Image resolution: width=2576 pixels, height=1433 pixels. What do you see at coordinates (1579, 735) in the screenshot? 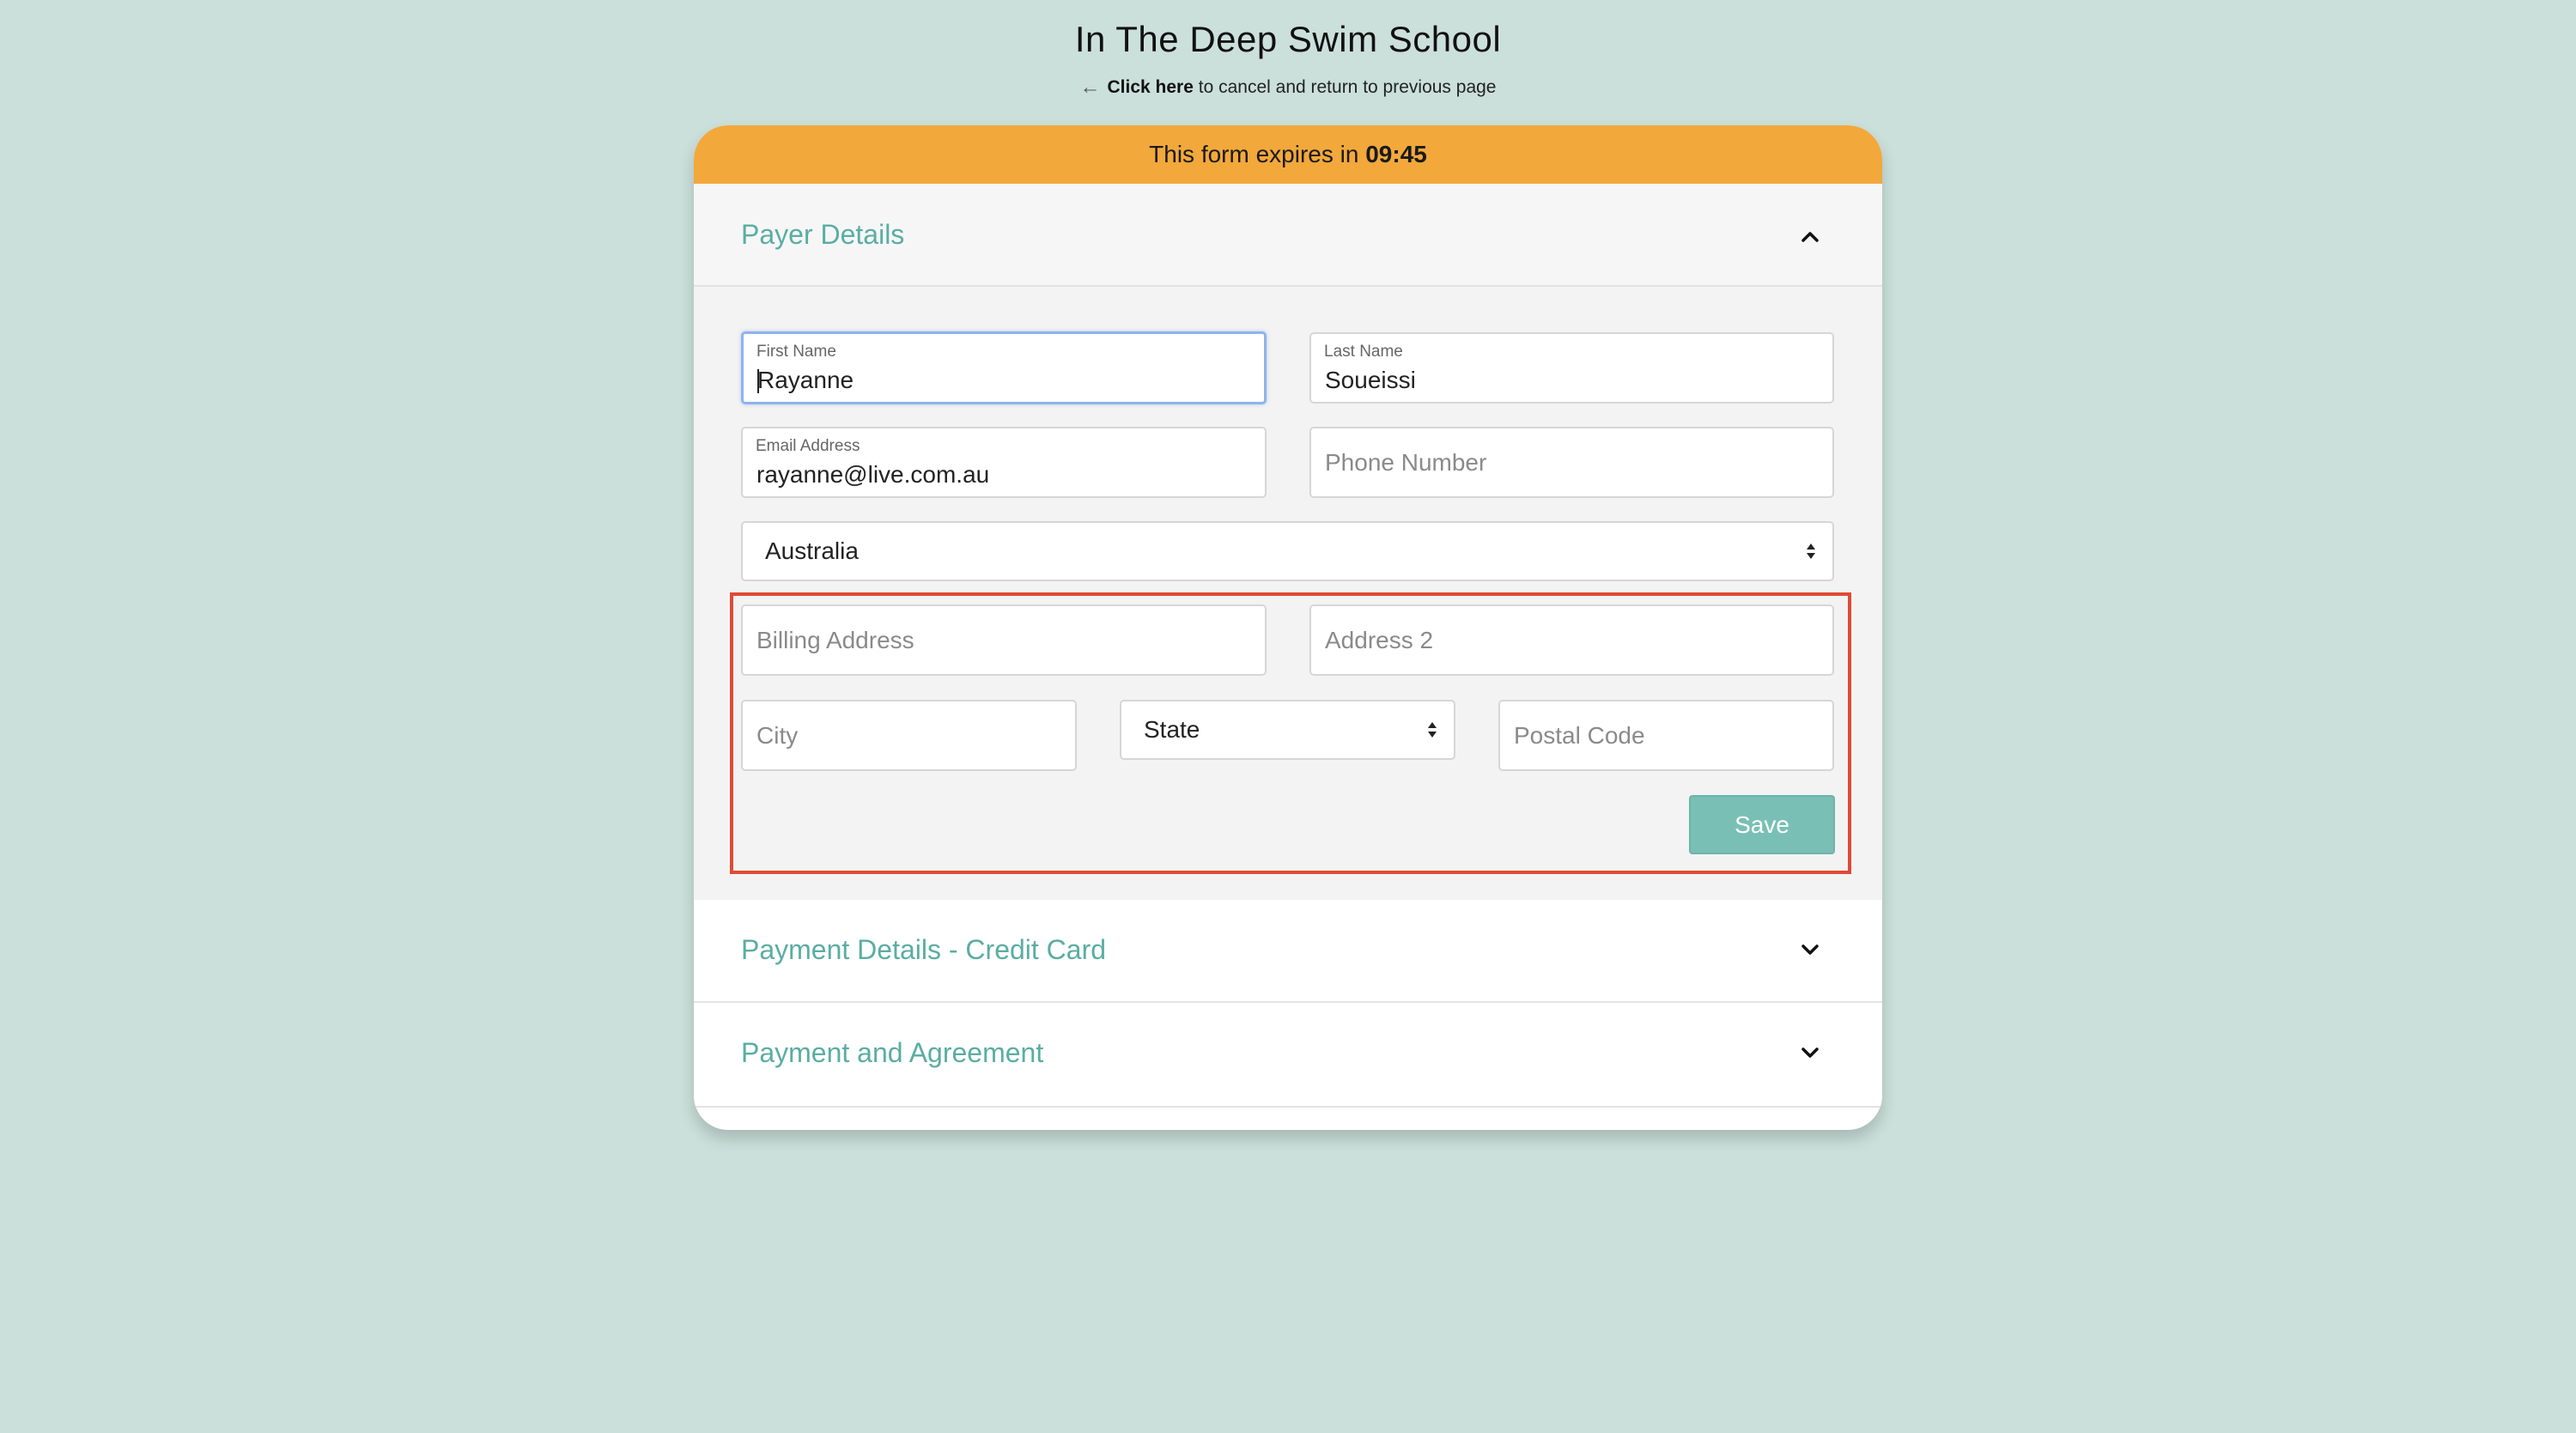
I see `postal-code-placeholder: Postal Code` at bounding box center [1579, 735].